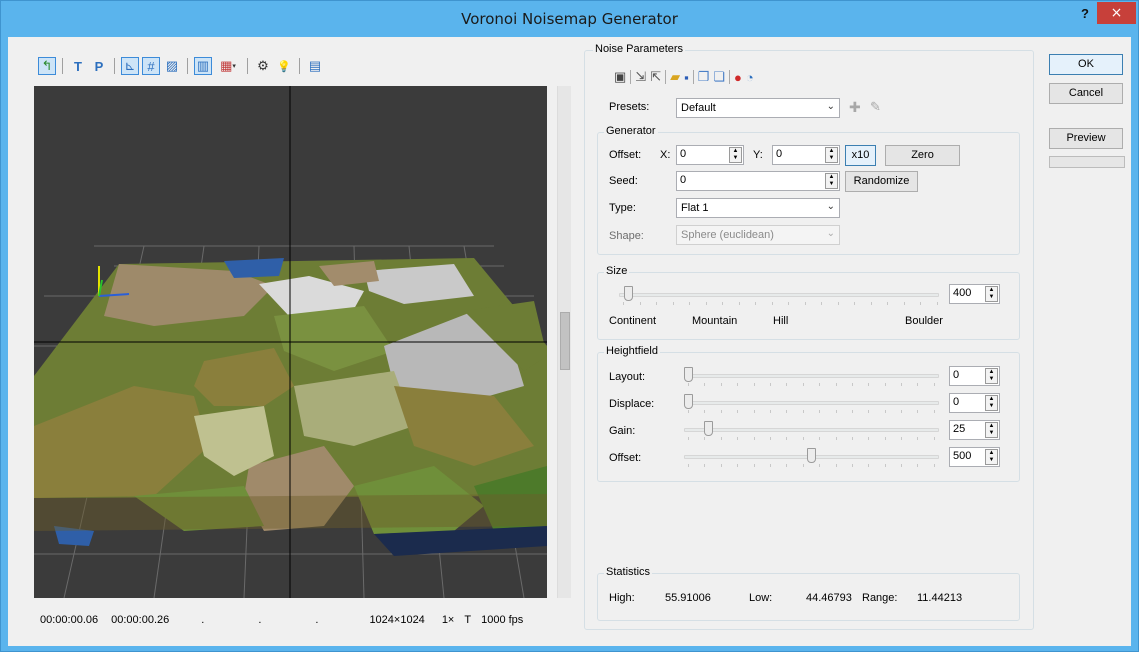 The height and width of the screenshot is (652, 1139). What do you see at coordinates (151, 66) in the screenshot?
I see `grid-icon: #` at bounding box center [151, 66].